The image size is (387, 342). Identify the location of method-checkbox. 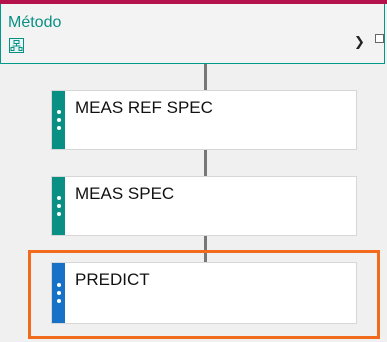
(379, 38).